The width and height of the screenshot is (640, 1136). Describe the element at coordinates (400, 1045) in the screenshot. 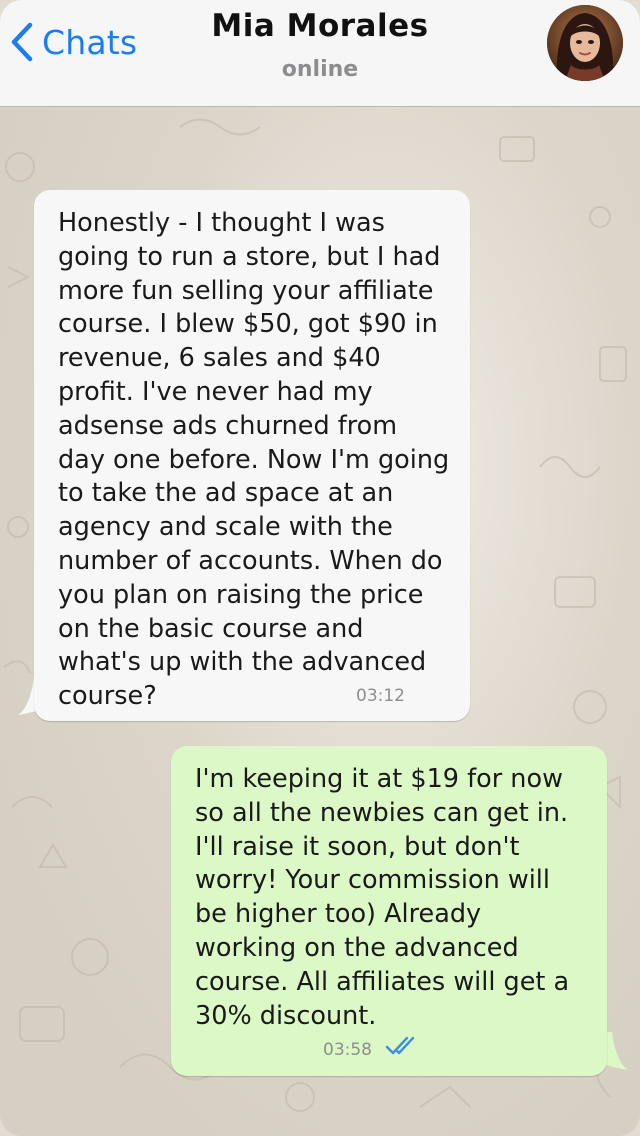

I see `double-check-read-icon` at that location.